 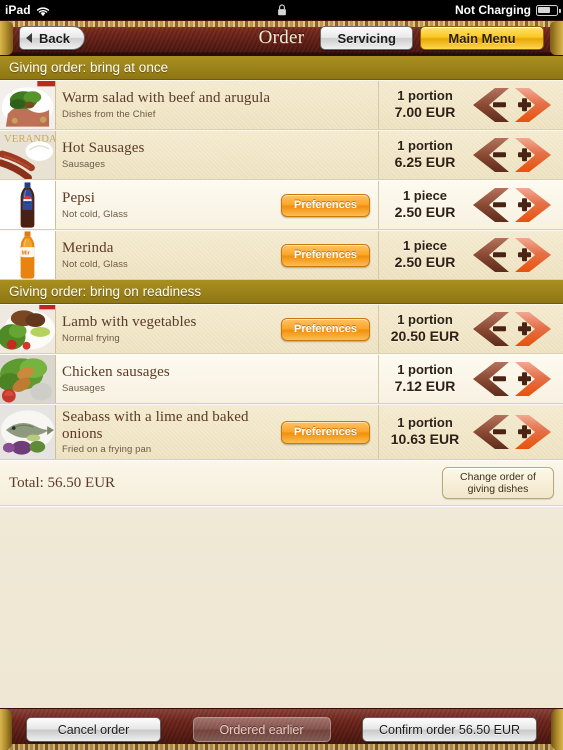 I want to click on row-text-block: Chicken sausages Sausages, so click(x=220, y=379).